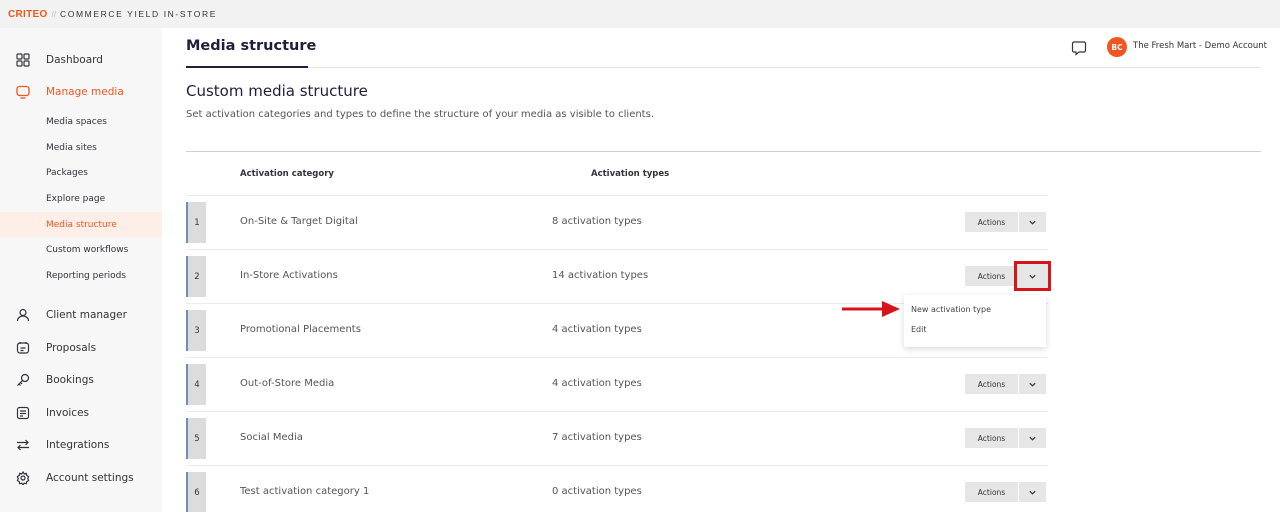 Image resolution: width=1280 pixels, height=512 pixels. I want to click on monitor-icon, so click(23, 92).